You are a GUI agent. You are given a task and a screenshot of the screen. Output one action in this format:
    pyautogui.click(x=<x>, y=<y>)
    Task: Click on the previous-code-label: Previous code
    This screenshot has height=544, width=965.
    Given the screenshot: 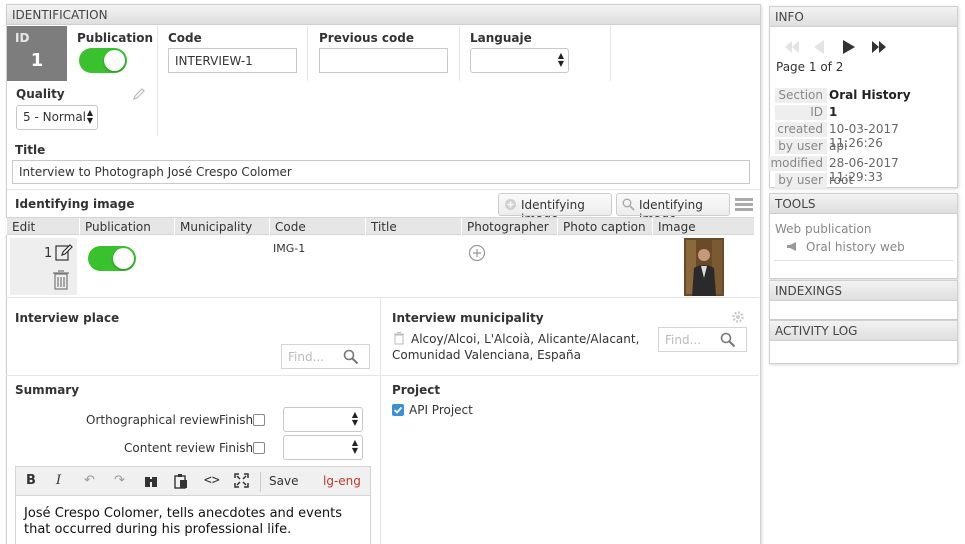 What is the action you would take?
    pyautogui.click(x=366, y=38)
    